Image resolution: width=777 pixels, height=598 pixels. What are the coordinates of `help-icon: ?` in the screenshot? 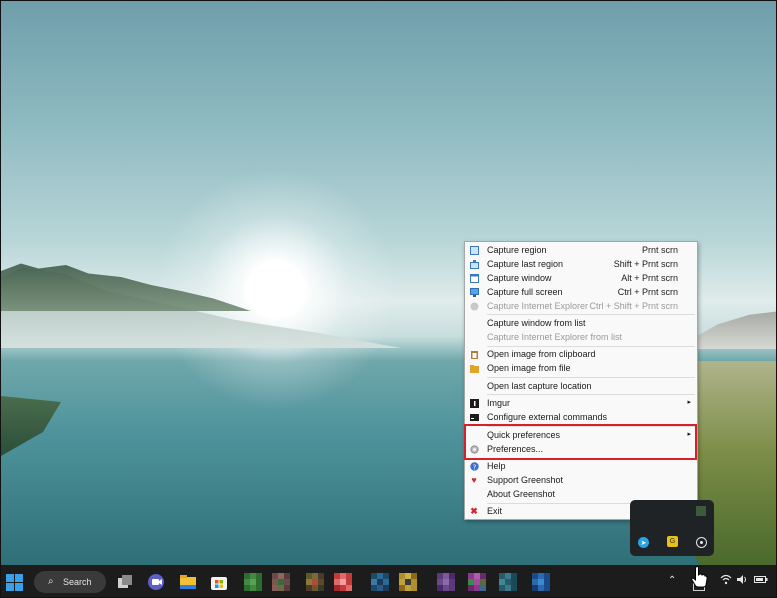 It's located at (474, 466).